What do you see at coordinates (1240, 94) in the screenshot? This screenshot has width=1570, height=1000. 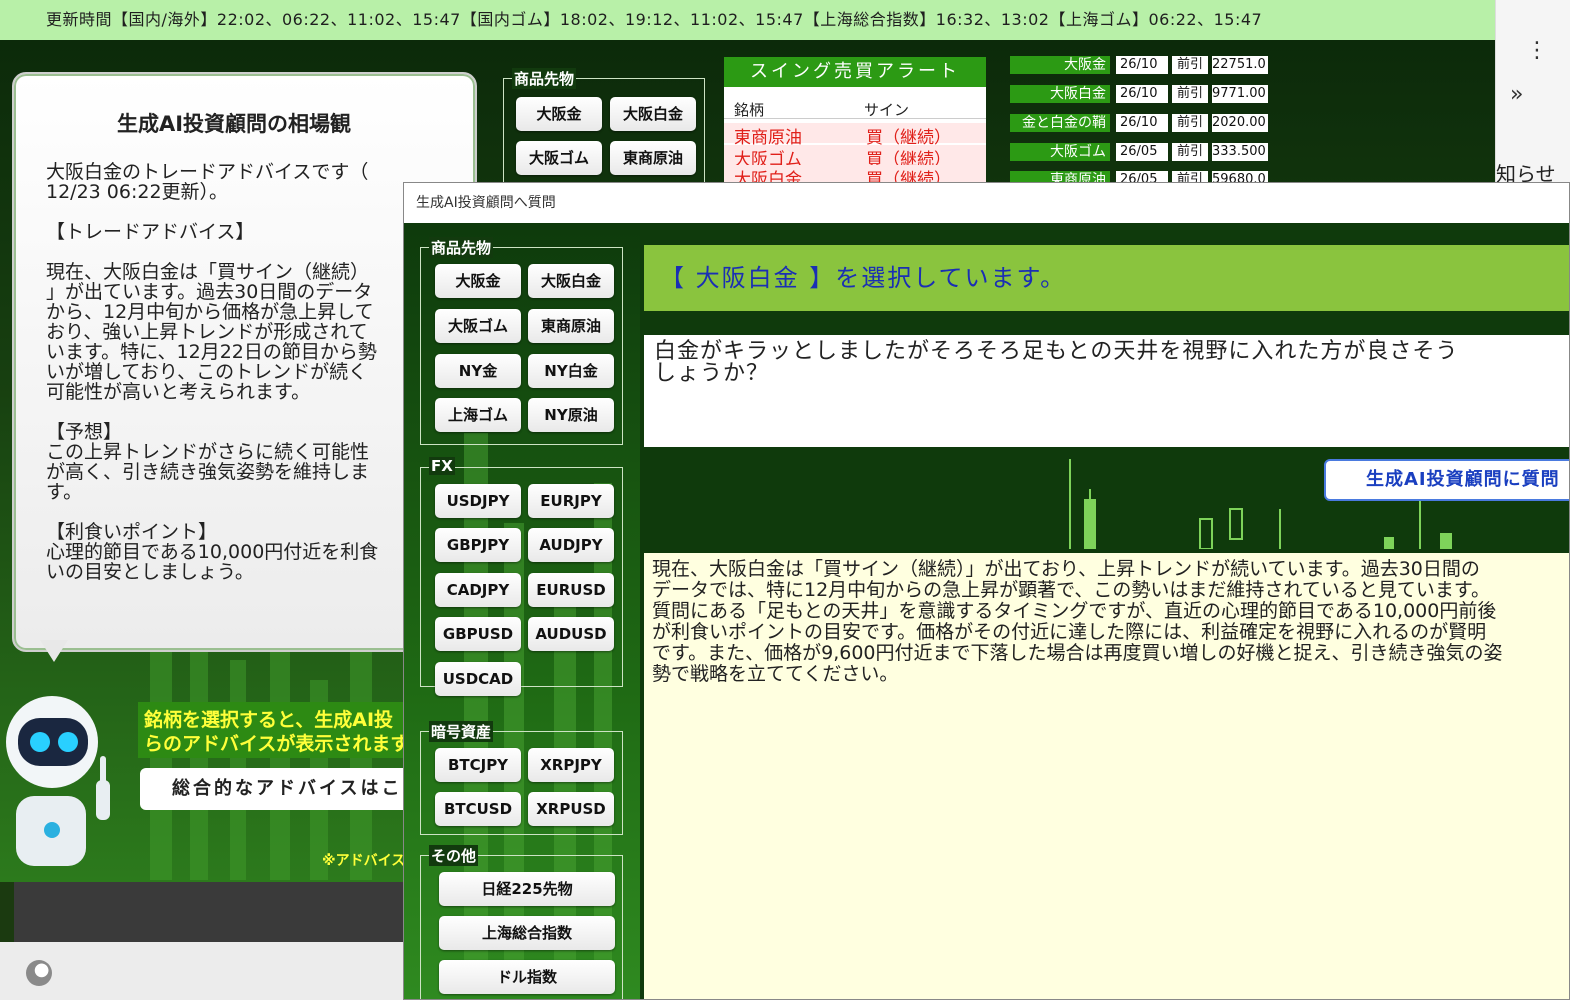 I see `price-value: 9771.00` at bounding box center [1240, 94].